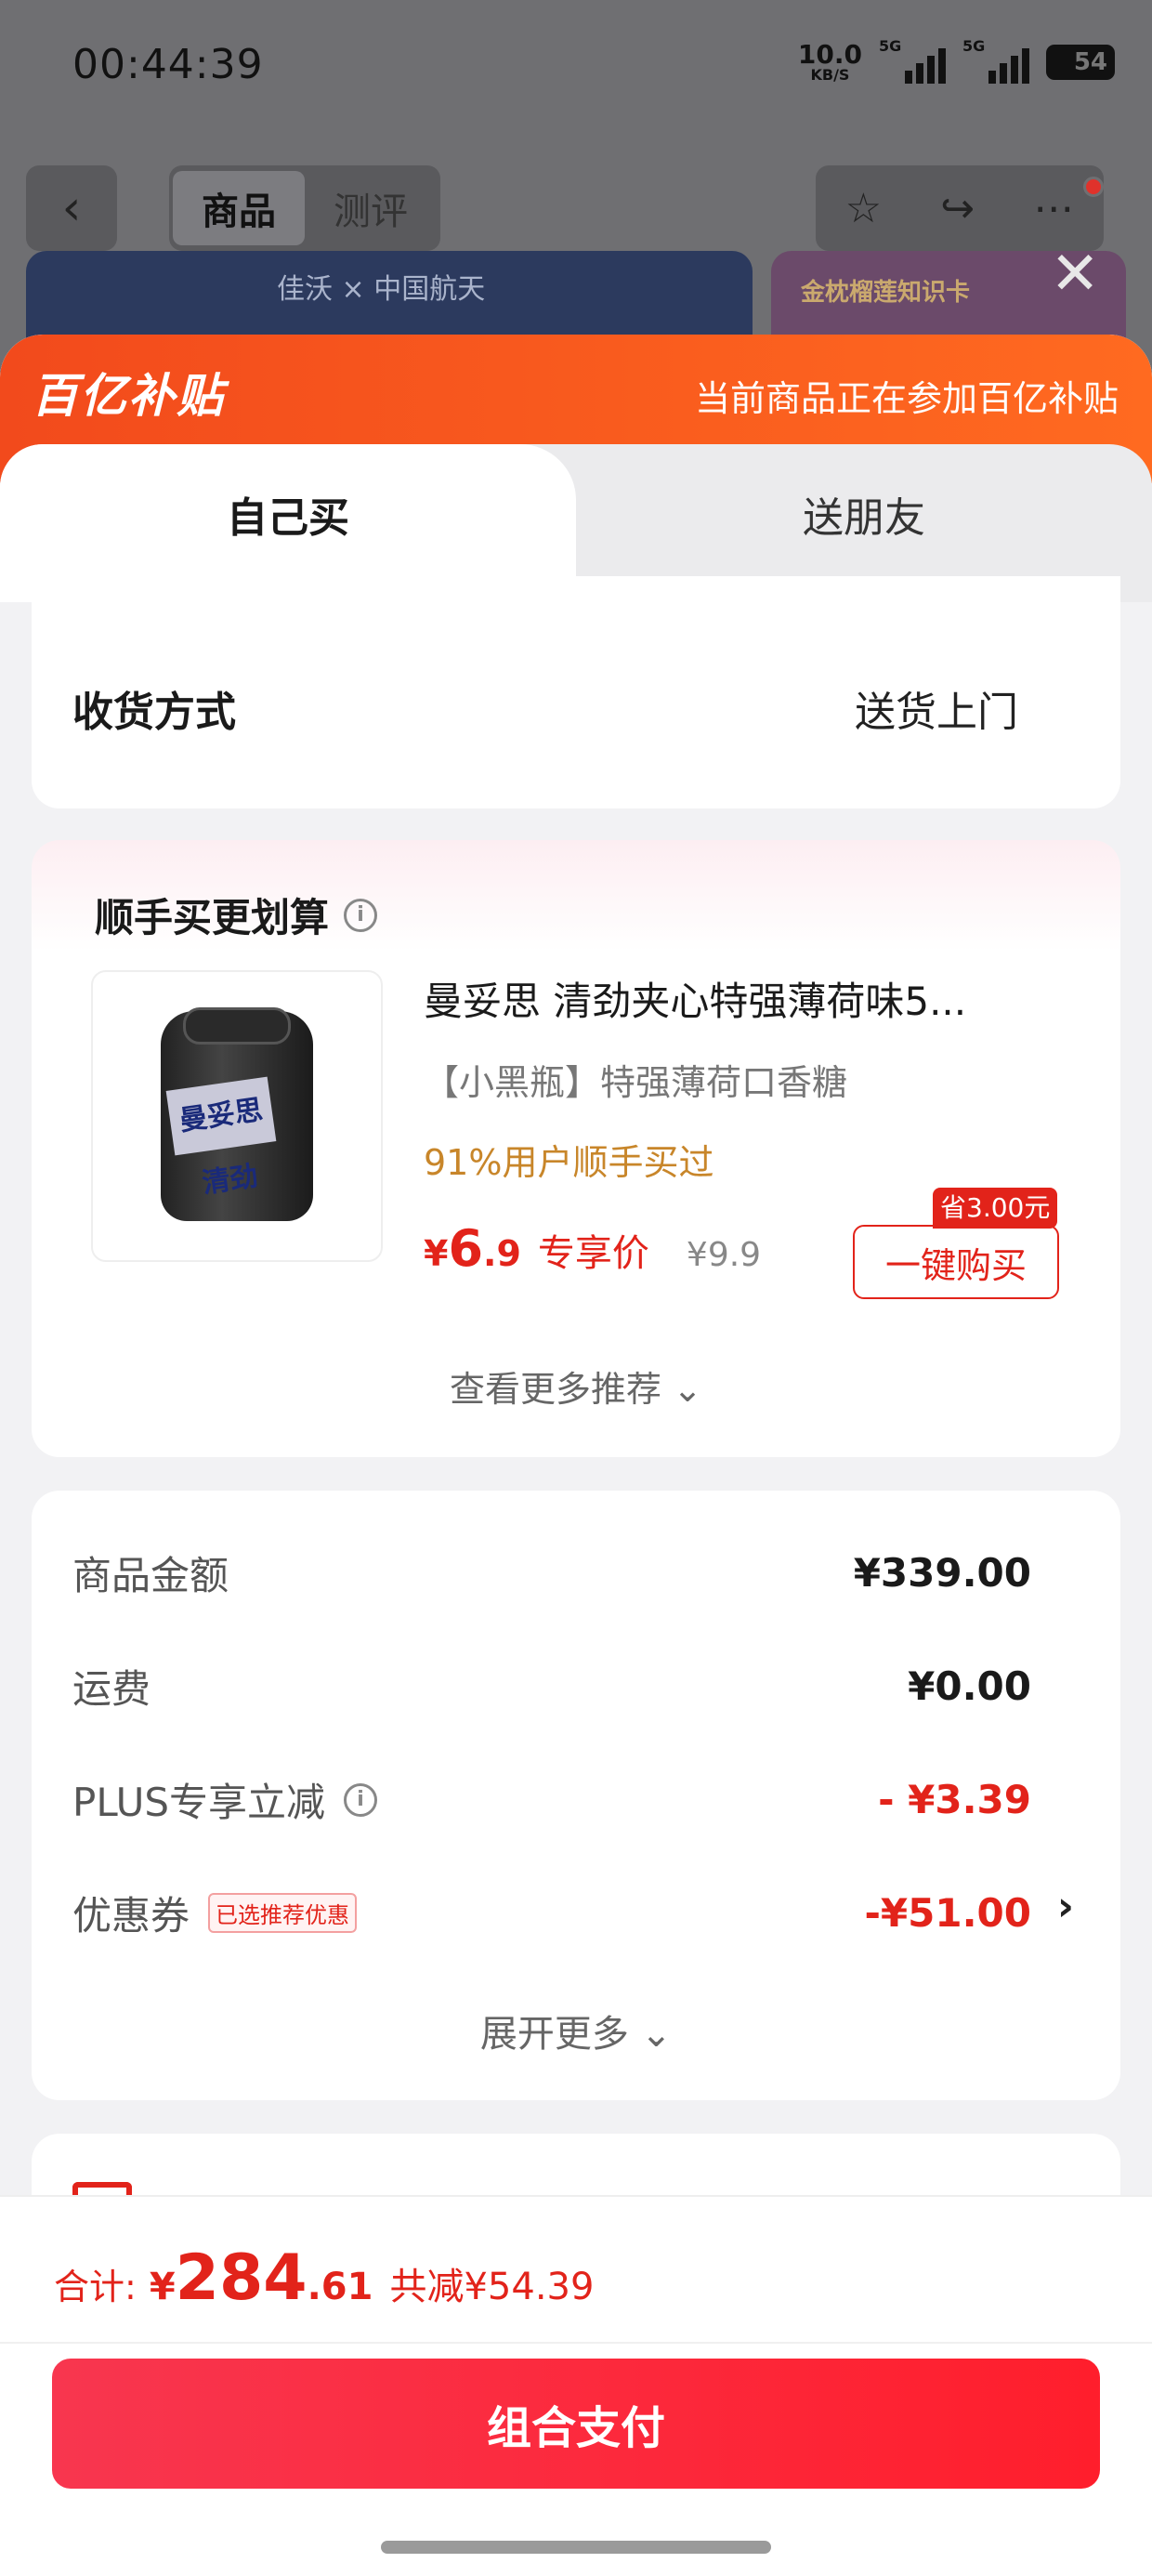 The image size is (1152, 2576). Describe the element at coordinates (636, 1082) in the screenshot. I see `product-desc: 【小黑瓶】特强薄荷口香糖` at that location.